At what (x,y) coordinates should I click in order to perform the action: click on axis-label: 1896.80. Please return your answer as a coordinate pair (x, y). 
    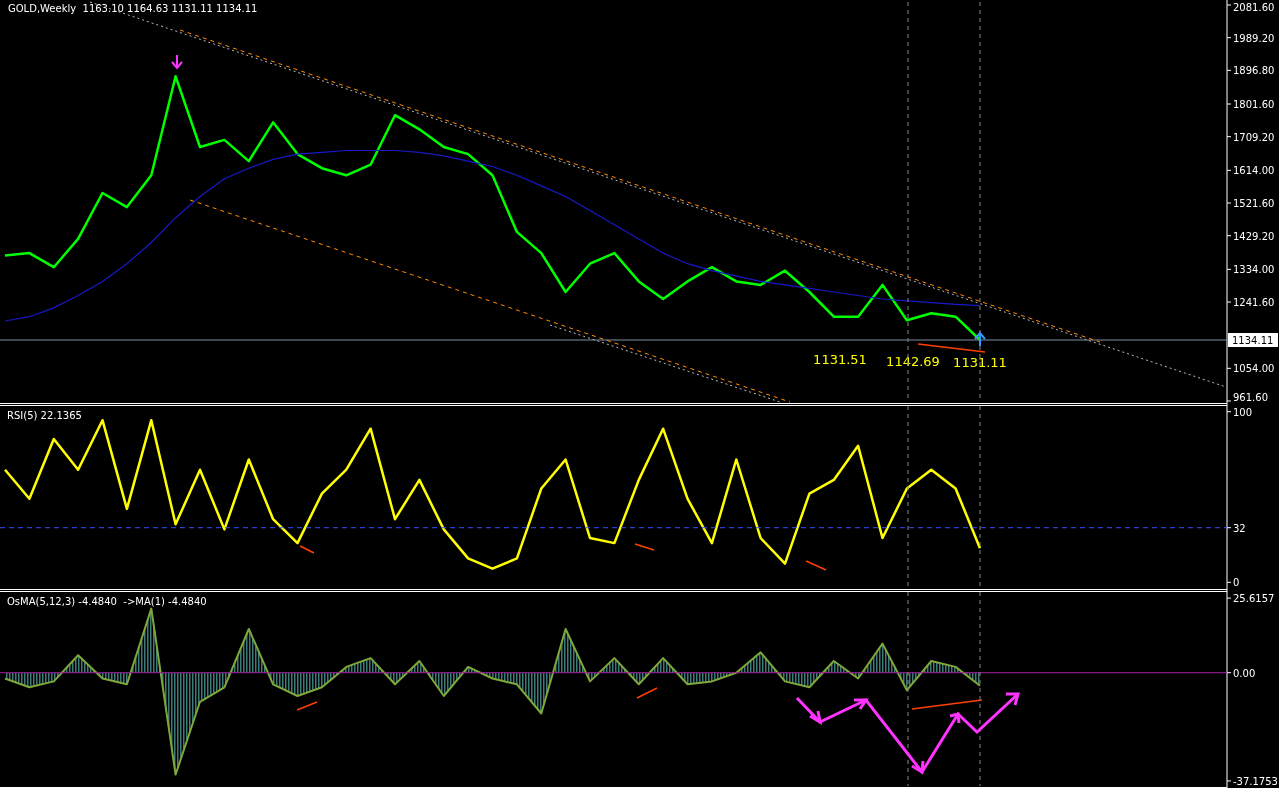
    Looking at the image, I should click on (1254, 71).